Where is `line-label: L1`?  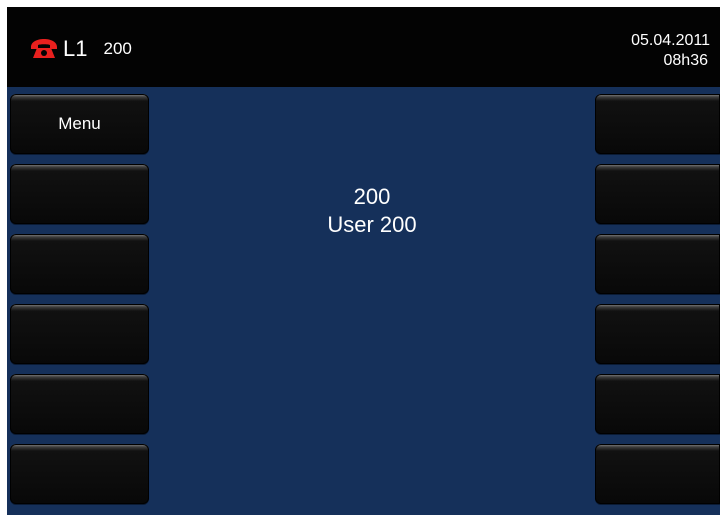 line-label: L1 is located at coordinates (75, 48).